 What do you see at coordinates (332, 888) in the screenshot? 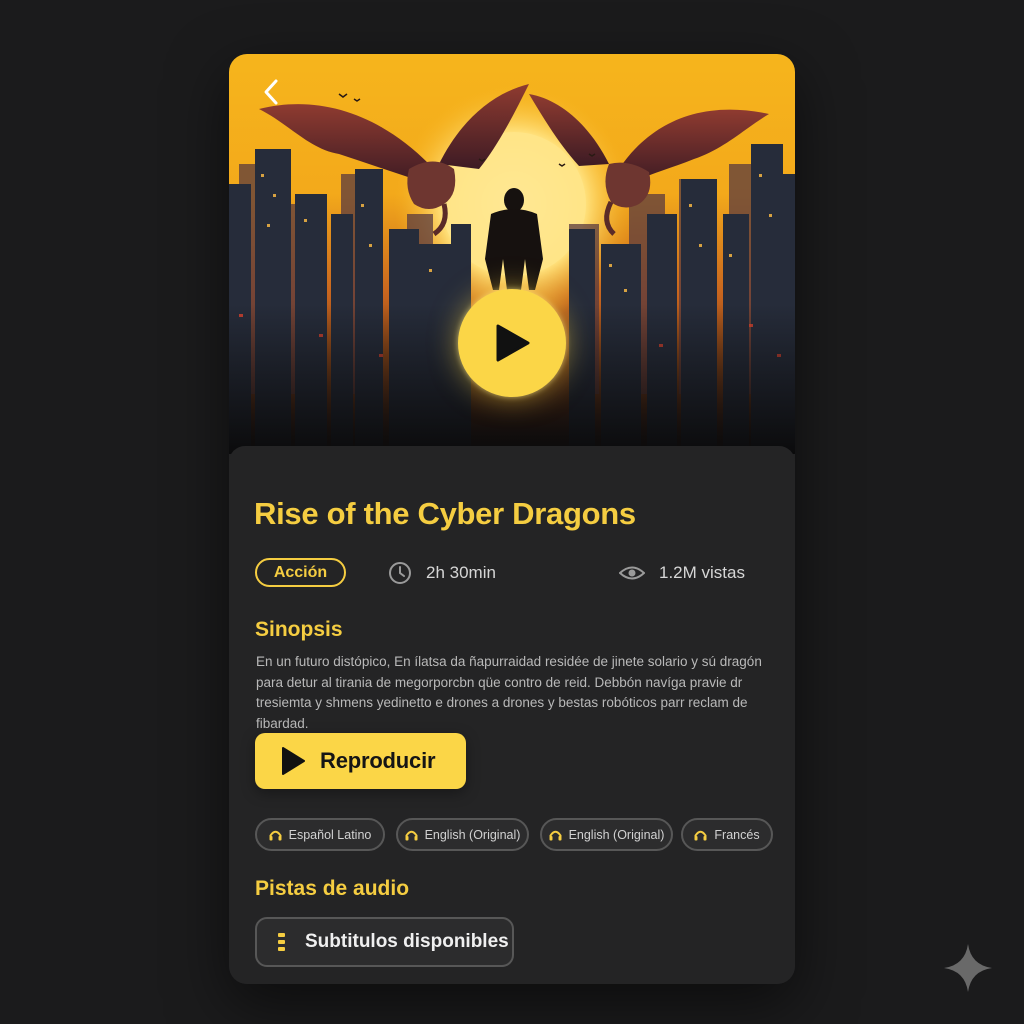
I see `audio-heading: Pistas de audio` at bounding box center [332, 888].